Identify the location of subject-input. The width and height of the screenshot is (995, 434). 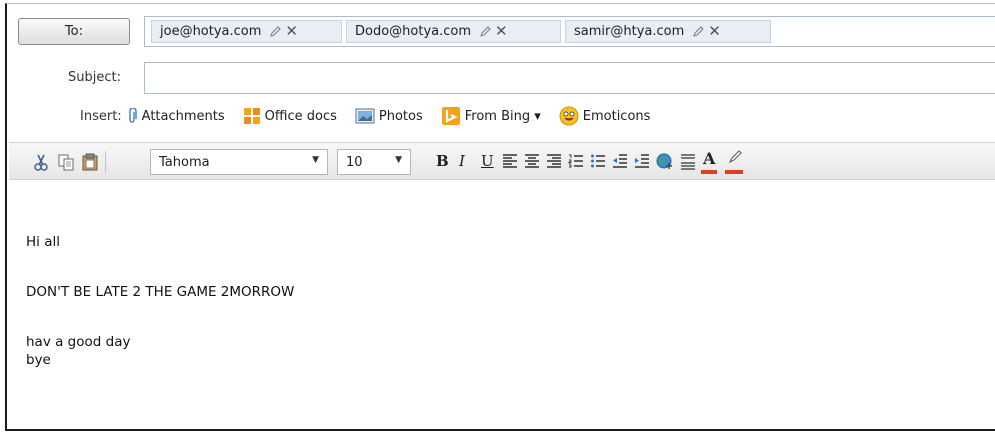
(569, 78).